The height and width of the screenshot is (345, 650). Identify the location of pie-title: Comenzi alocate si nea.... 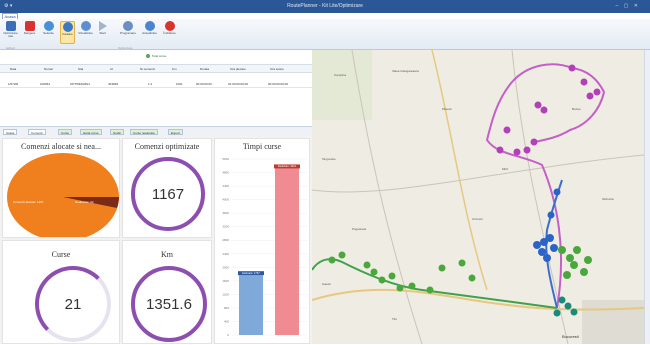
(61, 146).